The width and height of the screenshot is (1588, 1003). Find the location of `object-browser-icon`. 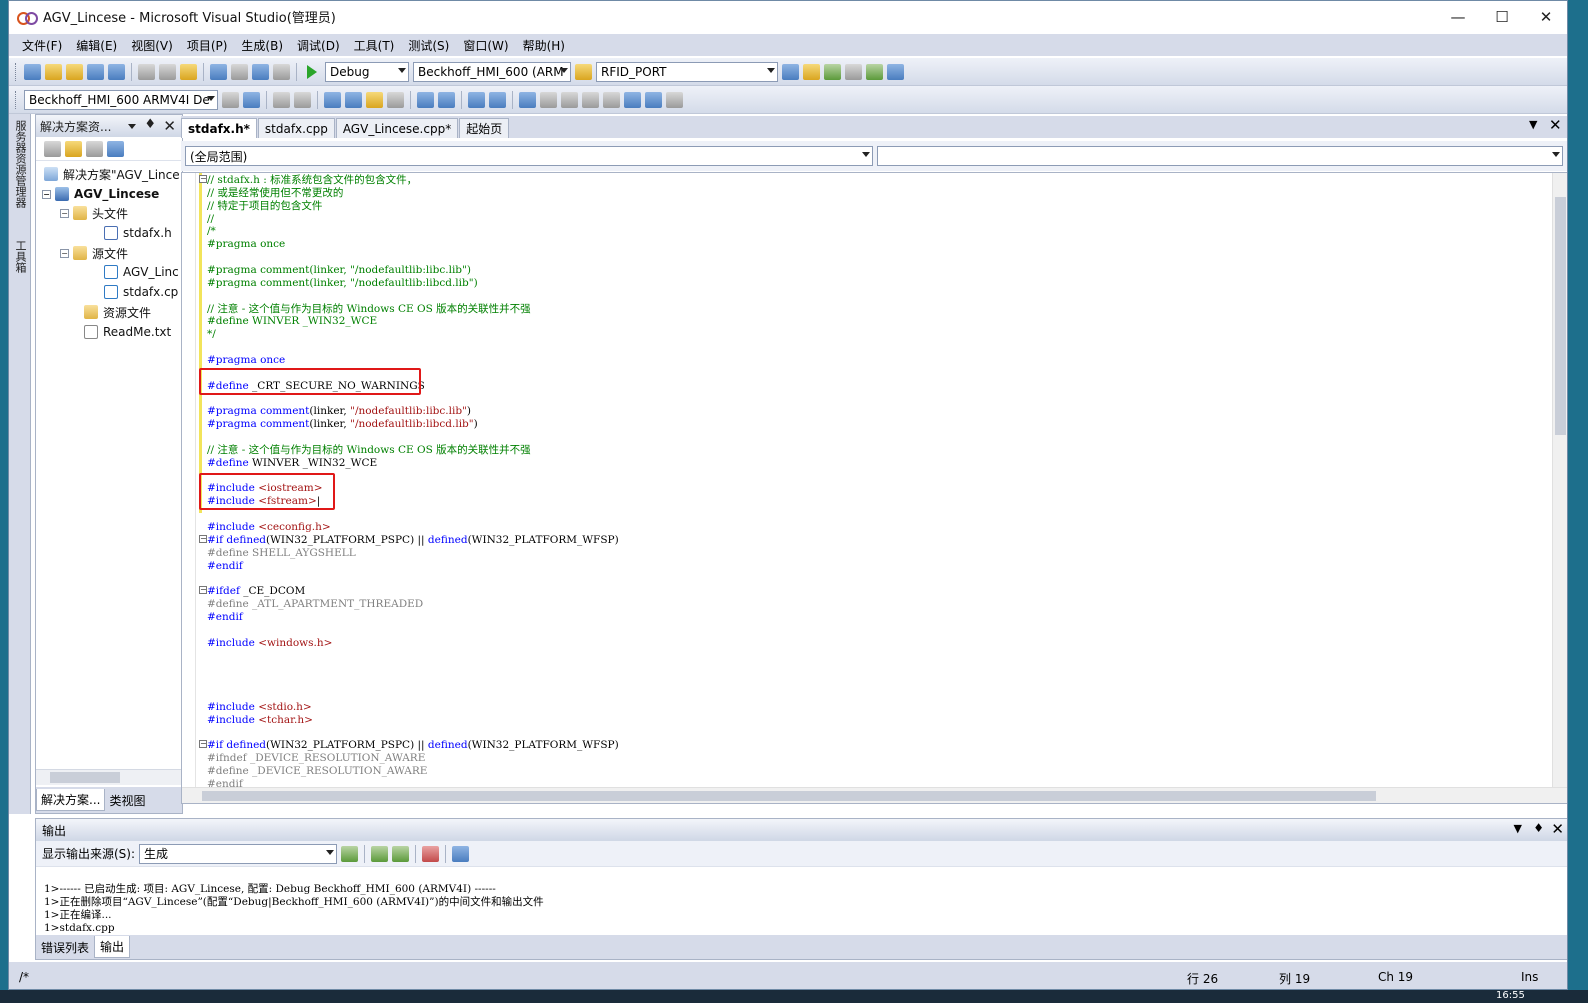

object-browser-icon is located at coordinates (832, 71).